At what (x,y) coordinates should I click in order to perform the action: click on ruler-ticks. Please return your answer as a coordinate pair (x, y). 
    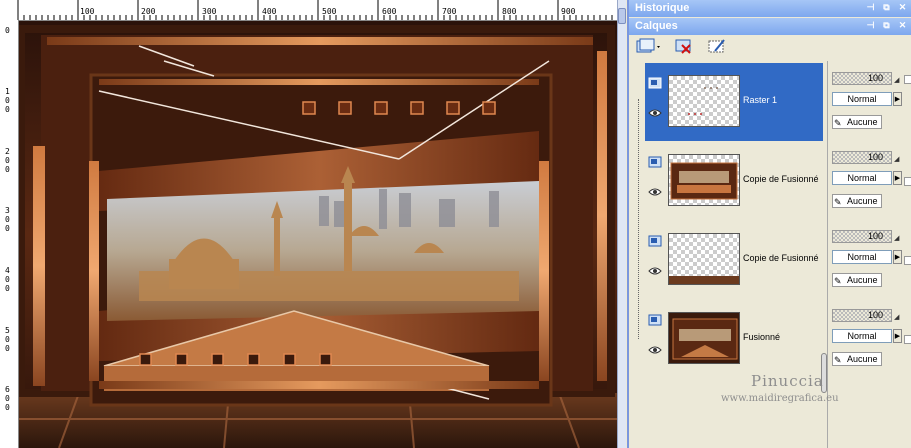
    Looking at the image, I should click on (315, 10).